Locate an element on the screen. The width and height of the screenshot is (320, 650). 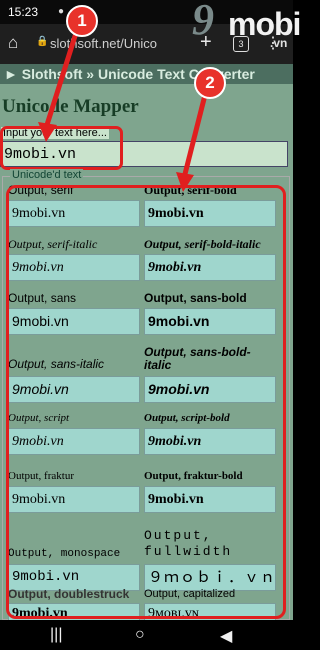
output-legend: Unicode'd text is located at coordinates (47, 175).